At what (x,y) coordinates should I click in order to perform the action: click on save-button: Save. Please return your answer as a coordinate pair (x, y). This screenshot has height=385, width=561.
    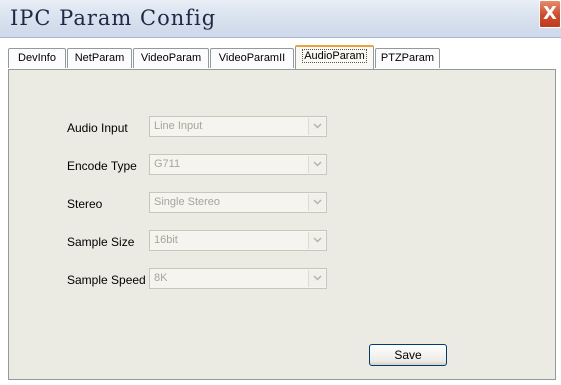
    Looking at the image, I should click on (408, 355).